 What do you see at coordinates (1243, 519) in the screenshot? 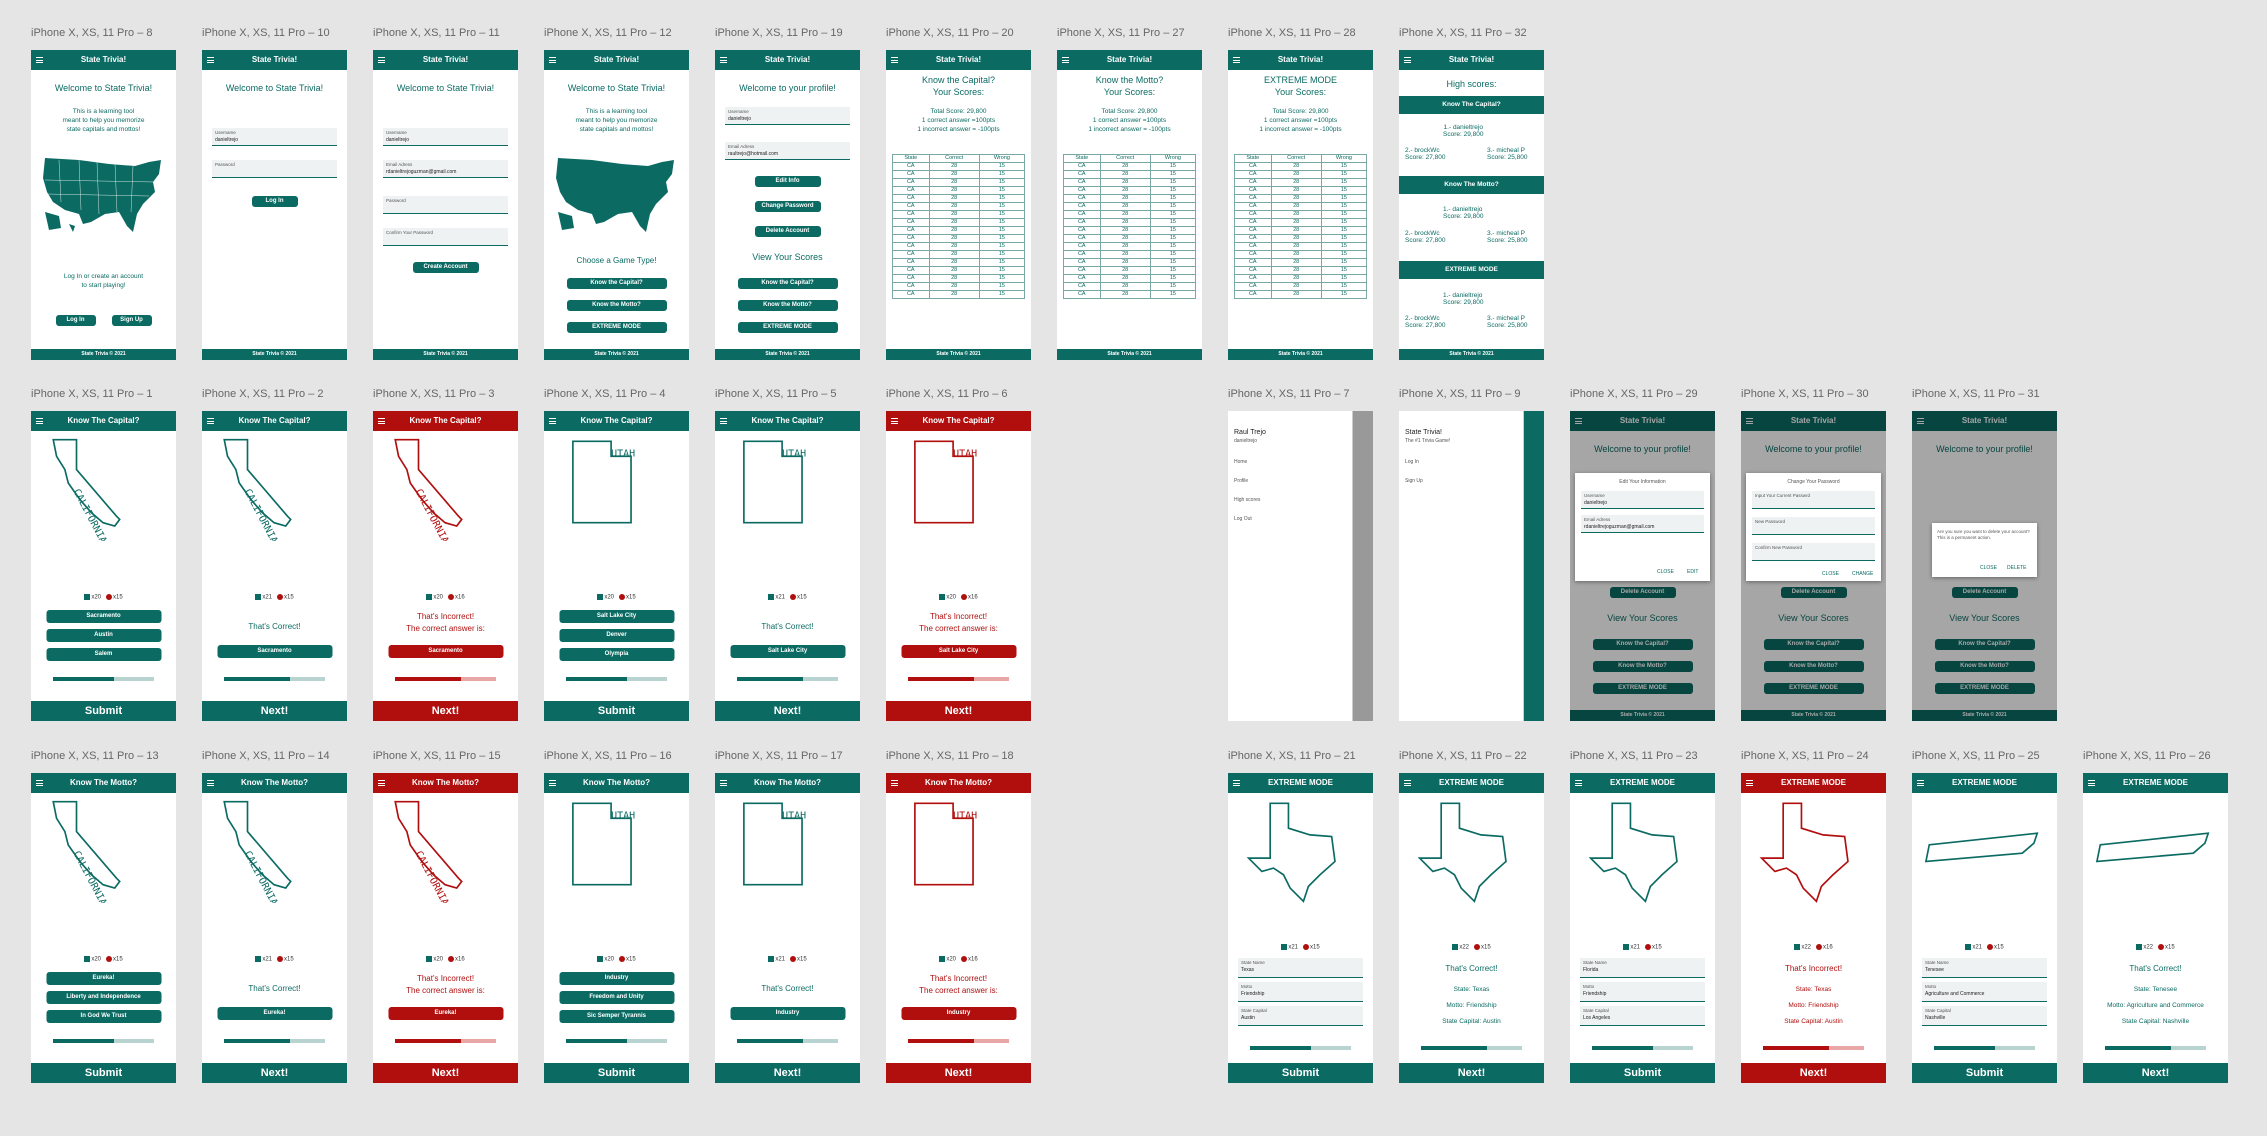
I see `drawer-item-logout: Log Out` at bounding box center [1243, 519].